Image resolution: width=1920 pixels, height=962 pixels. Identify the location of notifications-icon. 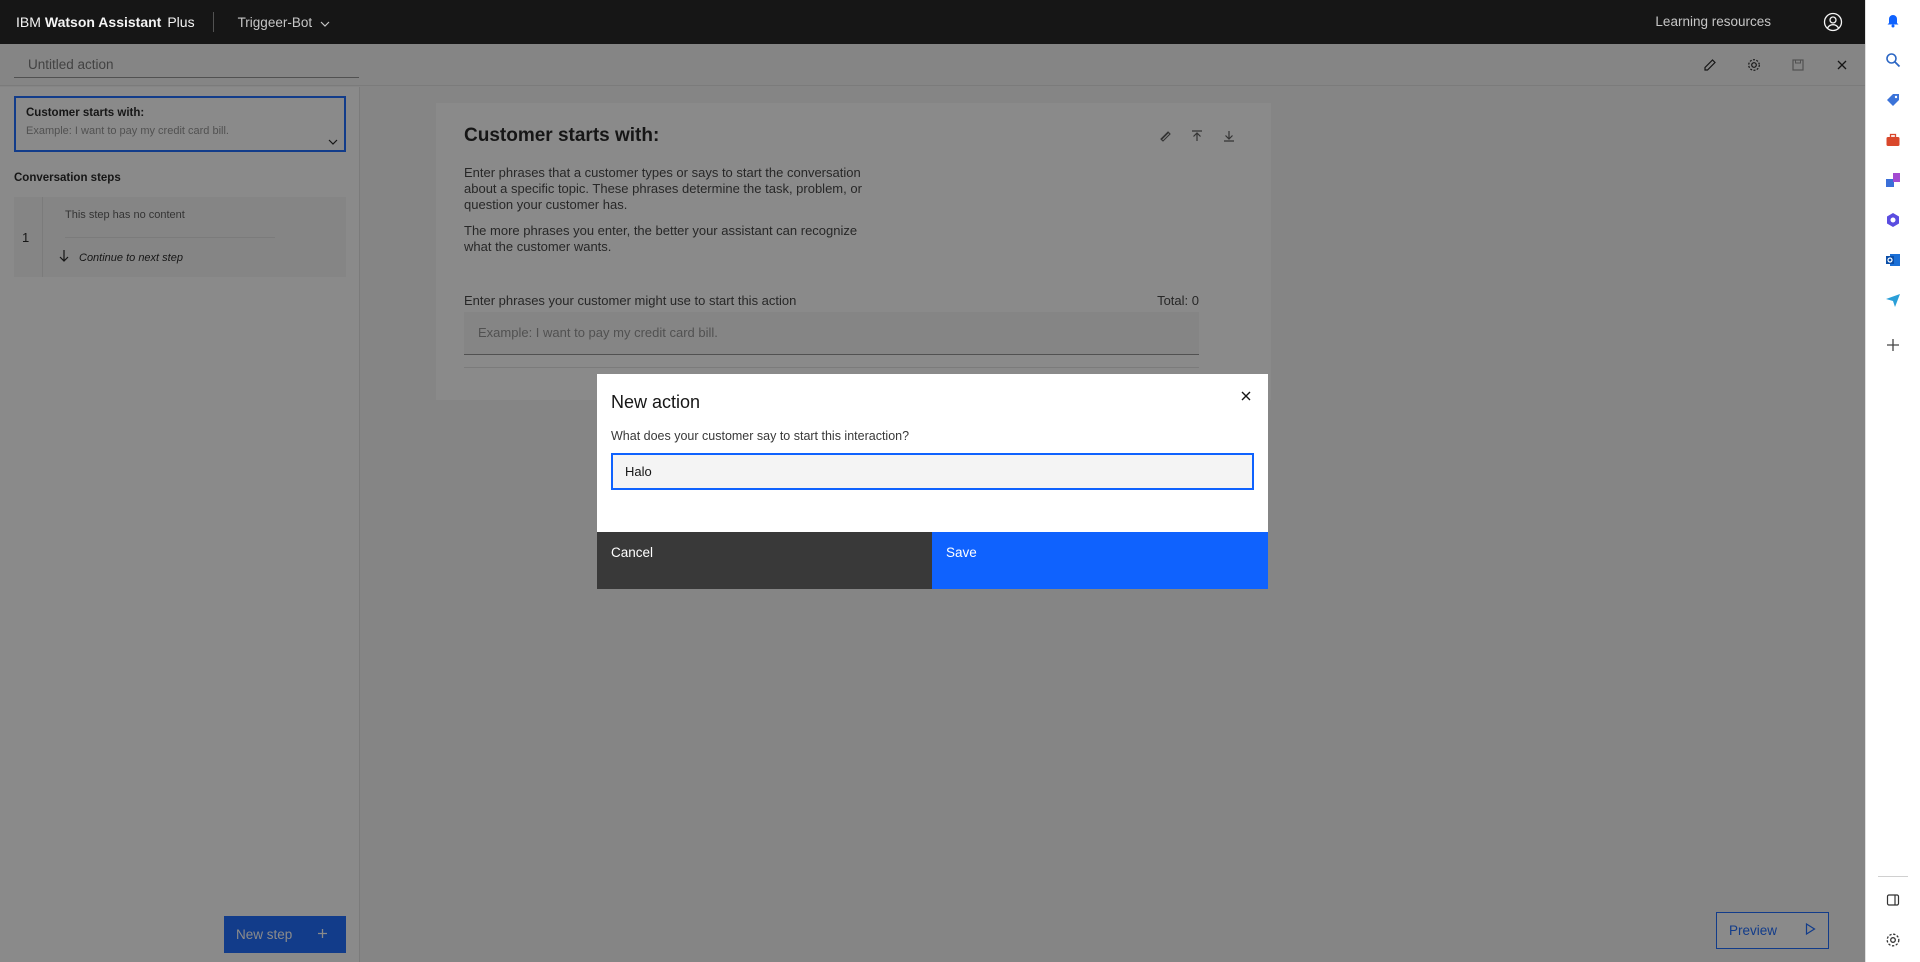
(1893, 20).